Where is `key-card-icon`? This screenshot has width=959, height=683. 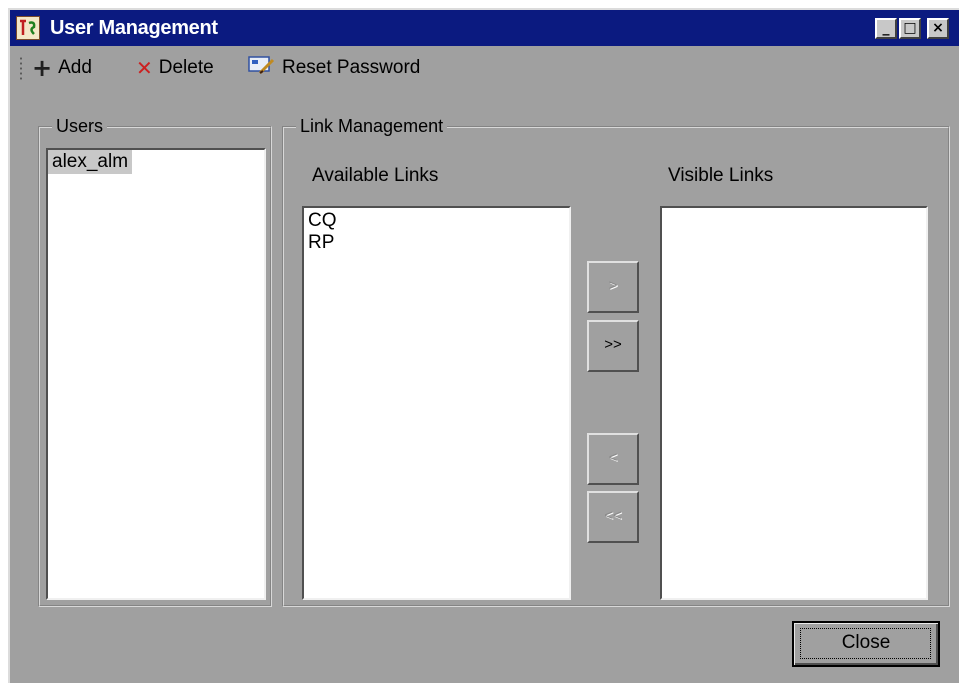
key-card-icon is located at coordinates (262, 68).